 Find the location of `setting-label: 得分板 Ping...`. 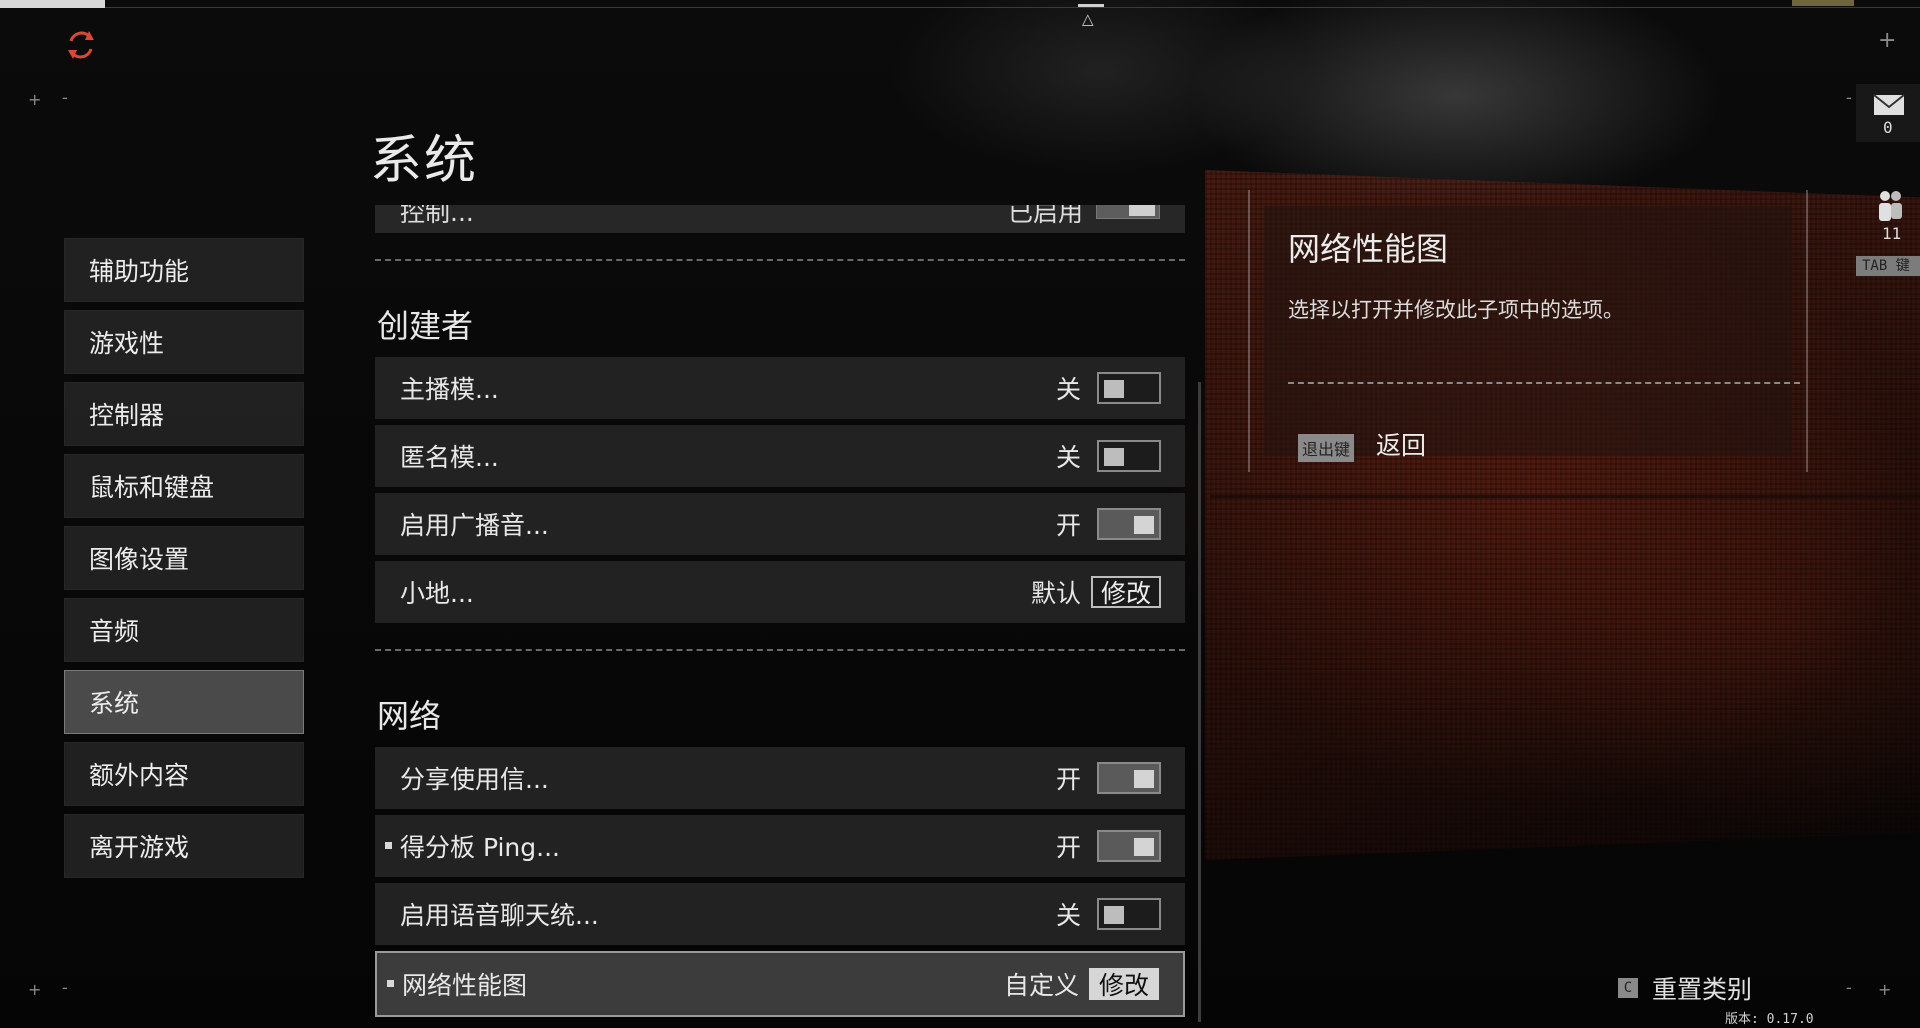

setting-label: 得分板 Ping... is located at coordinates (480, 847).